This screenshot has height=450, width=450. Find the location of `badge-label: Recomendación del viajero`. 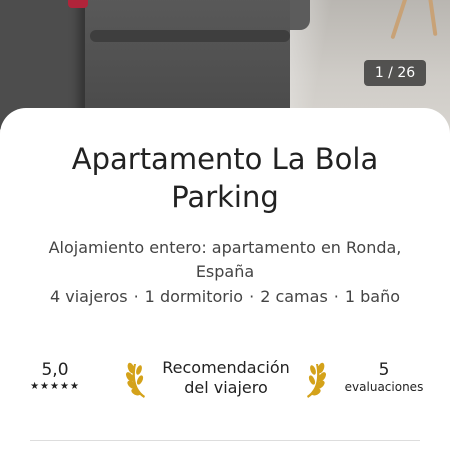

badge-label: Recomendación del viajero is located at coordinates (226, 377).